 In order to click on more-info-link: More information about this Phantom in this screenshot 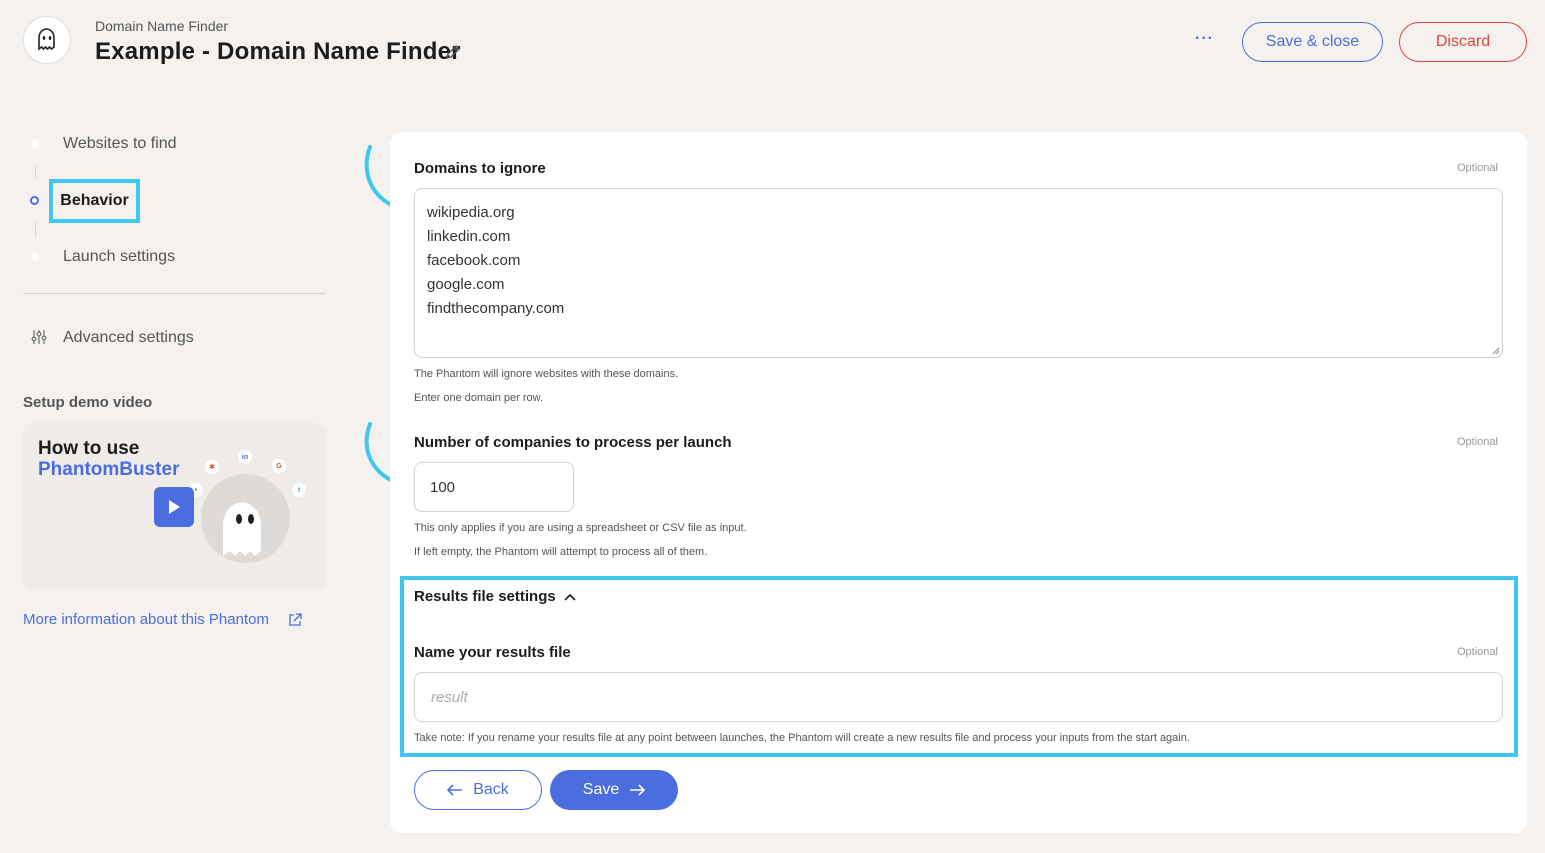, I will do `click(146, 619)`.